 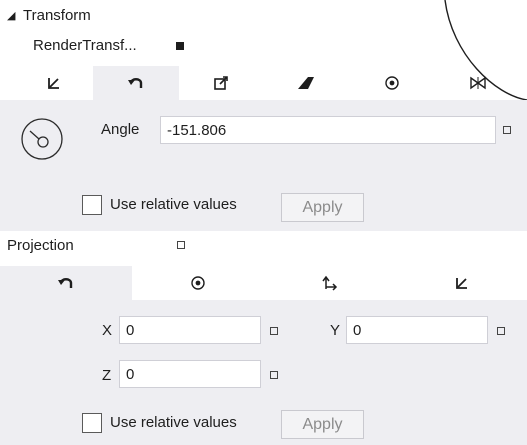 I want to click on translate-icon, so click(x=54, y=83).